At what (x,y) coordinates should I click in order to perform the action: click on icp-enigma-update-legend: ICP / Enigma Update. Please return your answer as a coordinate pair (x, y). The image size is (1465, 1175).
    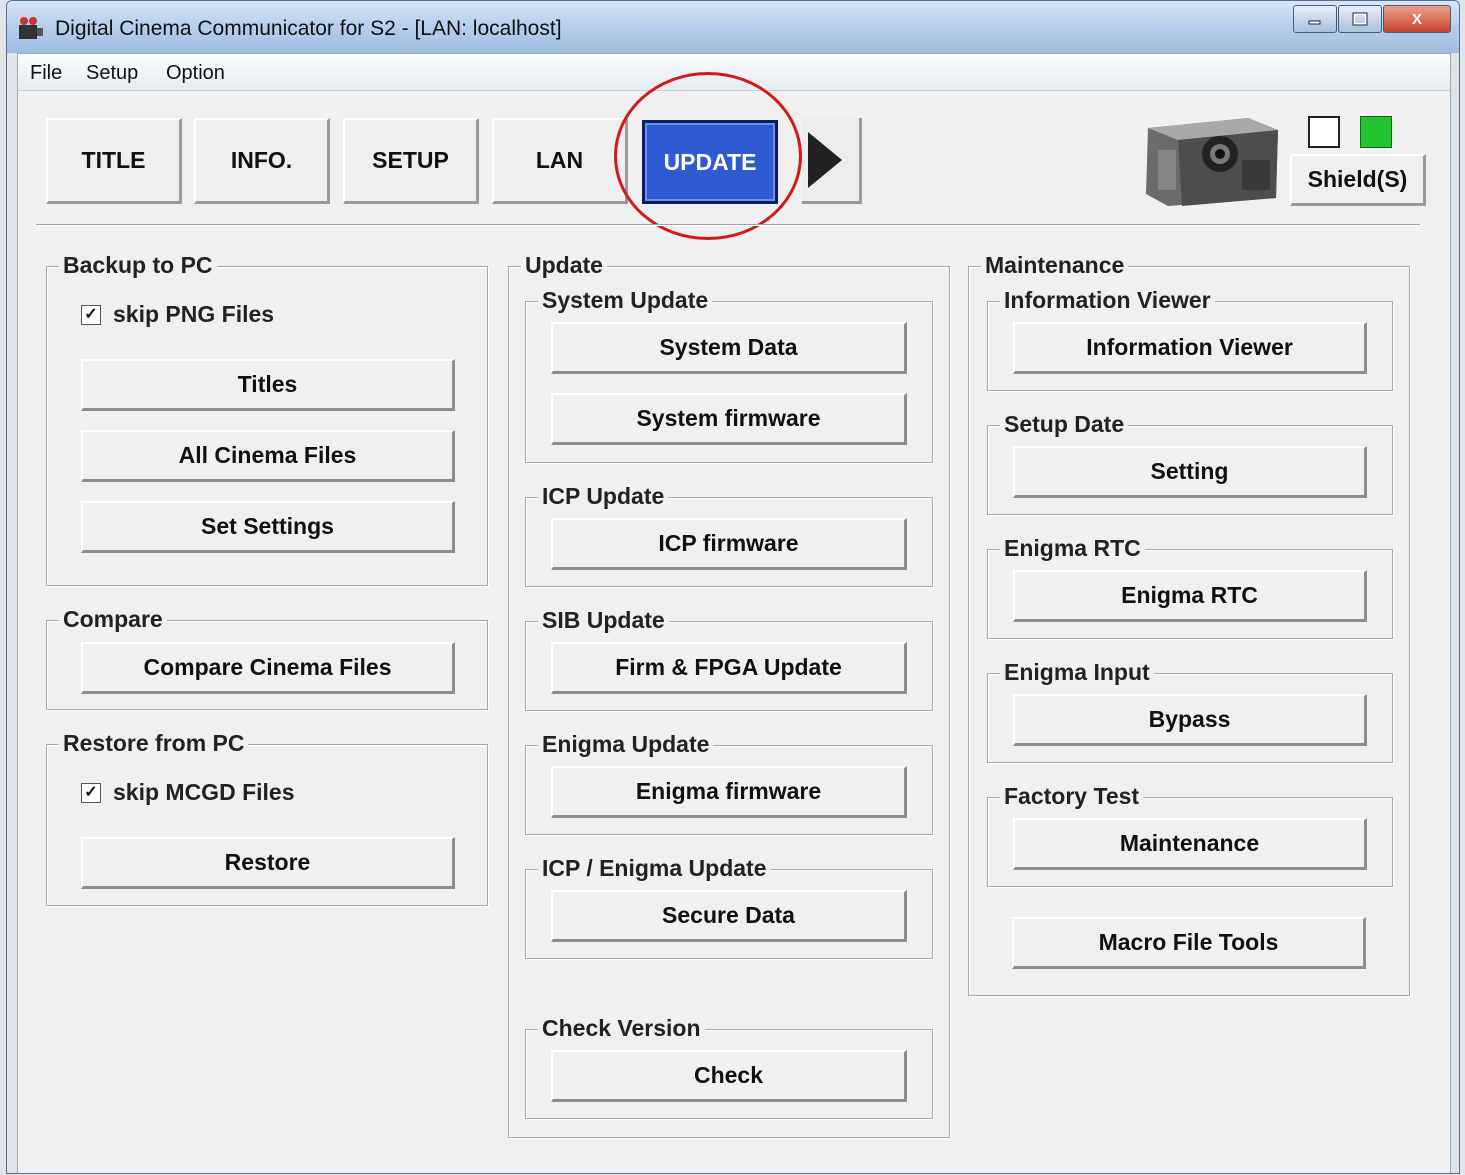
    Looking at the image, I should click on (654, 868).